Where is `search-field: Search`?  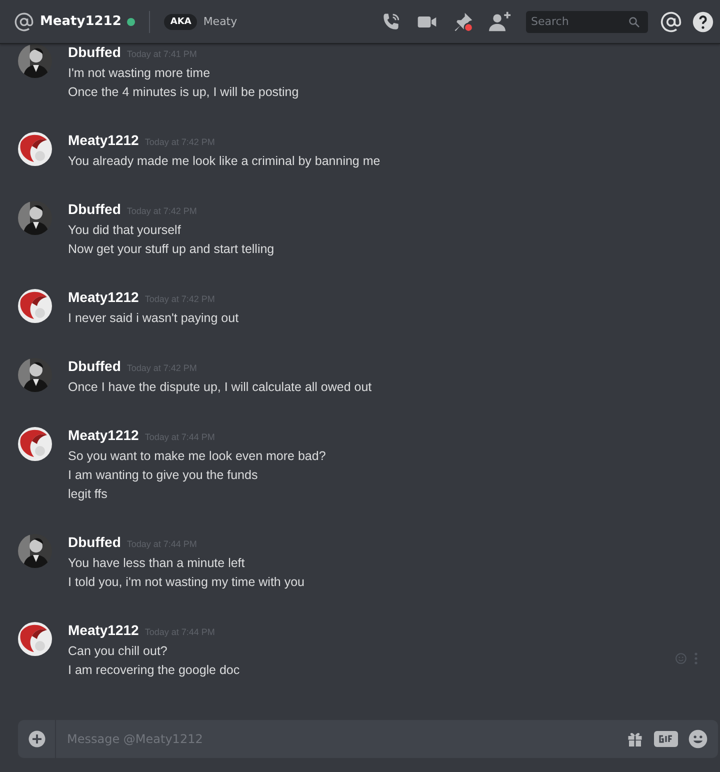
search-field: Search is located at coordinates (587, 21).